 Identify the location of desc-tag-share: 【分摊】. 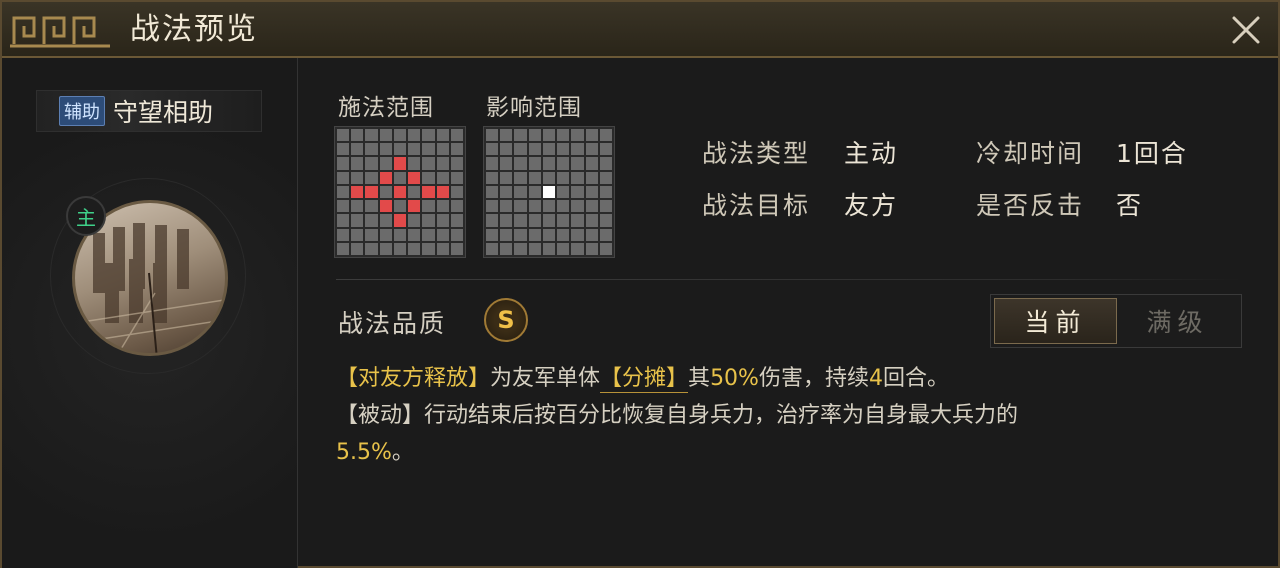
(644, 379).